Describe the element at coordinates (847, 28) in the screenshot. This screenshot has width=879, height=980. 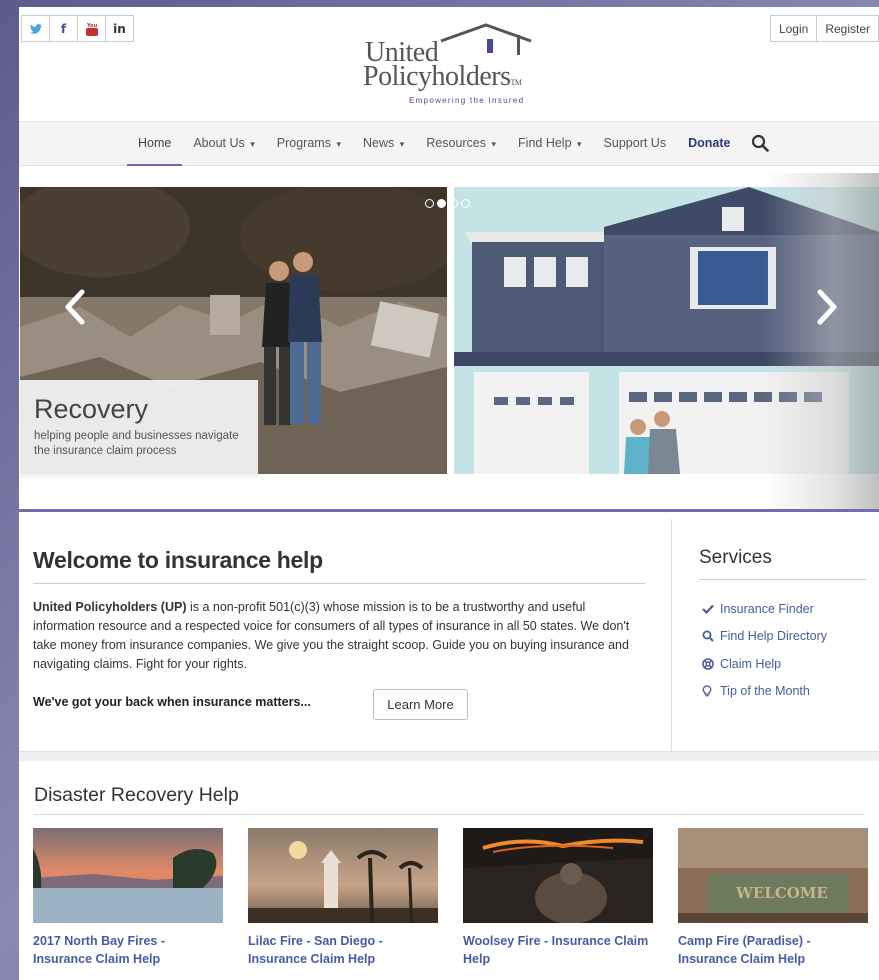
I see `register-button: Register` at that location.